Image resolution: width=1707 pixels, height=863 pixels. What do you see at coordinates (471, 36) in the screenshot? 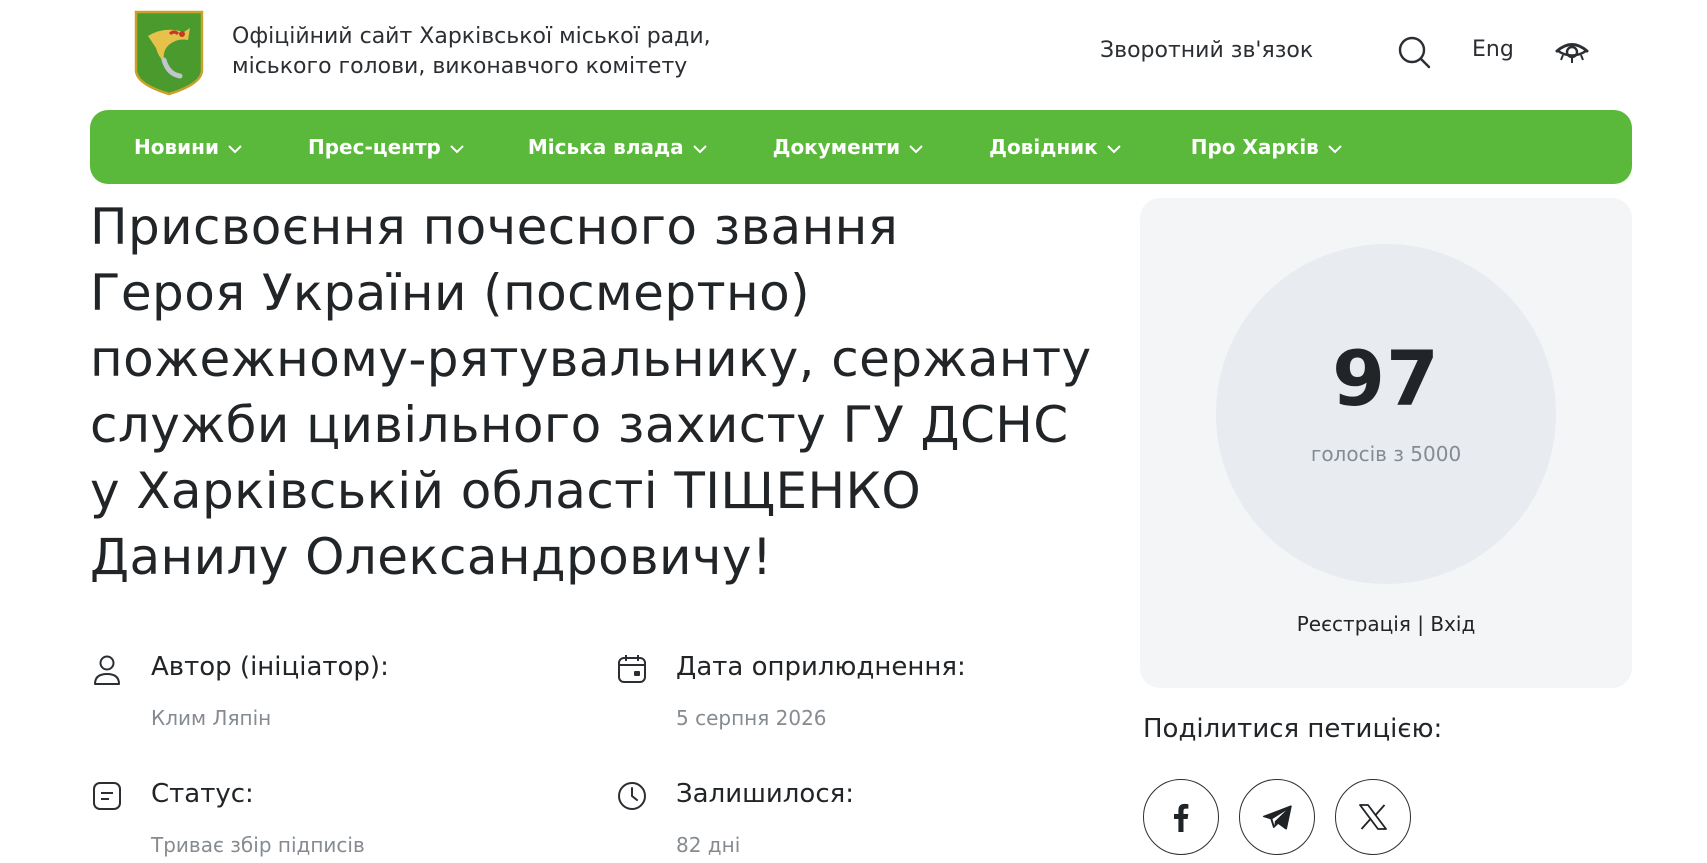
I see `site-title-line1: Офіційний сайт Харківської міської ради,` at bounding box center [471, 36].